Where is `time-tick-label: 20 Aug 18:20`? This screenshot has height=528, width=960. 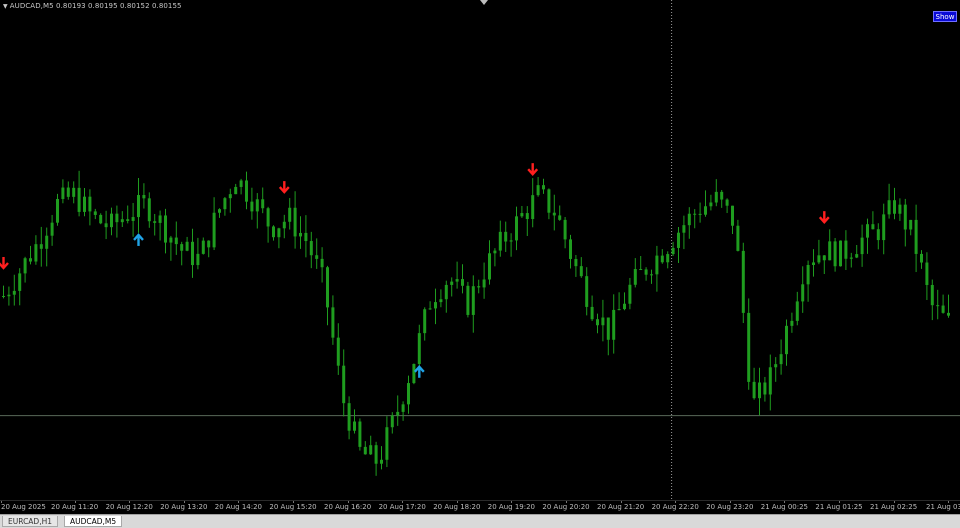 time-tick-label: 20 Aug 18:20 is located at coordinates (457, 507).